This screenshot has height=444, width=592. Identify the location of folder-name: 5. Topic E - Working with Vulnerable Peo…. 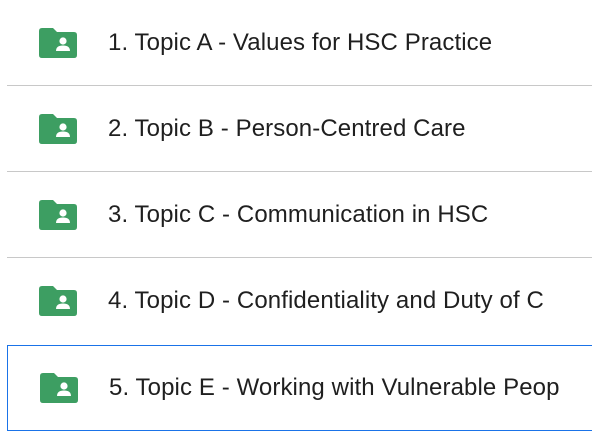
(334, 387).